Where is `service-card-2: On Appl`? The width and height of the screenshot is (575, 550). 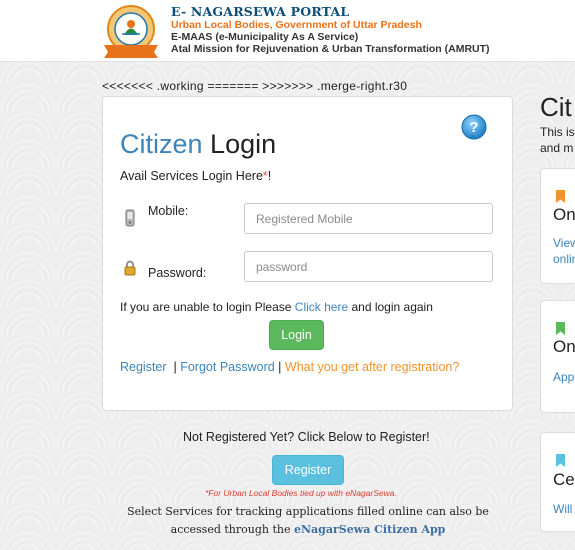
service-card-2: On Appl is located at coordinates (557, 356).